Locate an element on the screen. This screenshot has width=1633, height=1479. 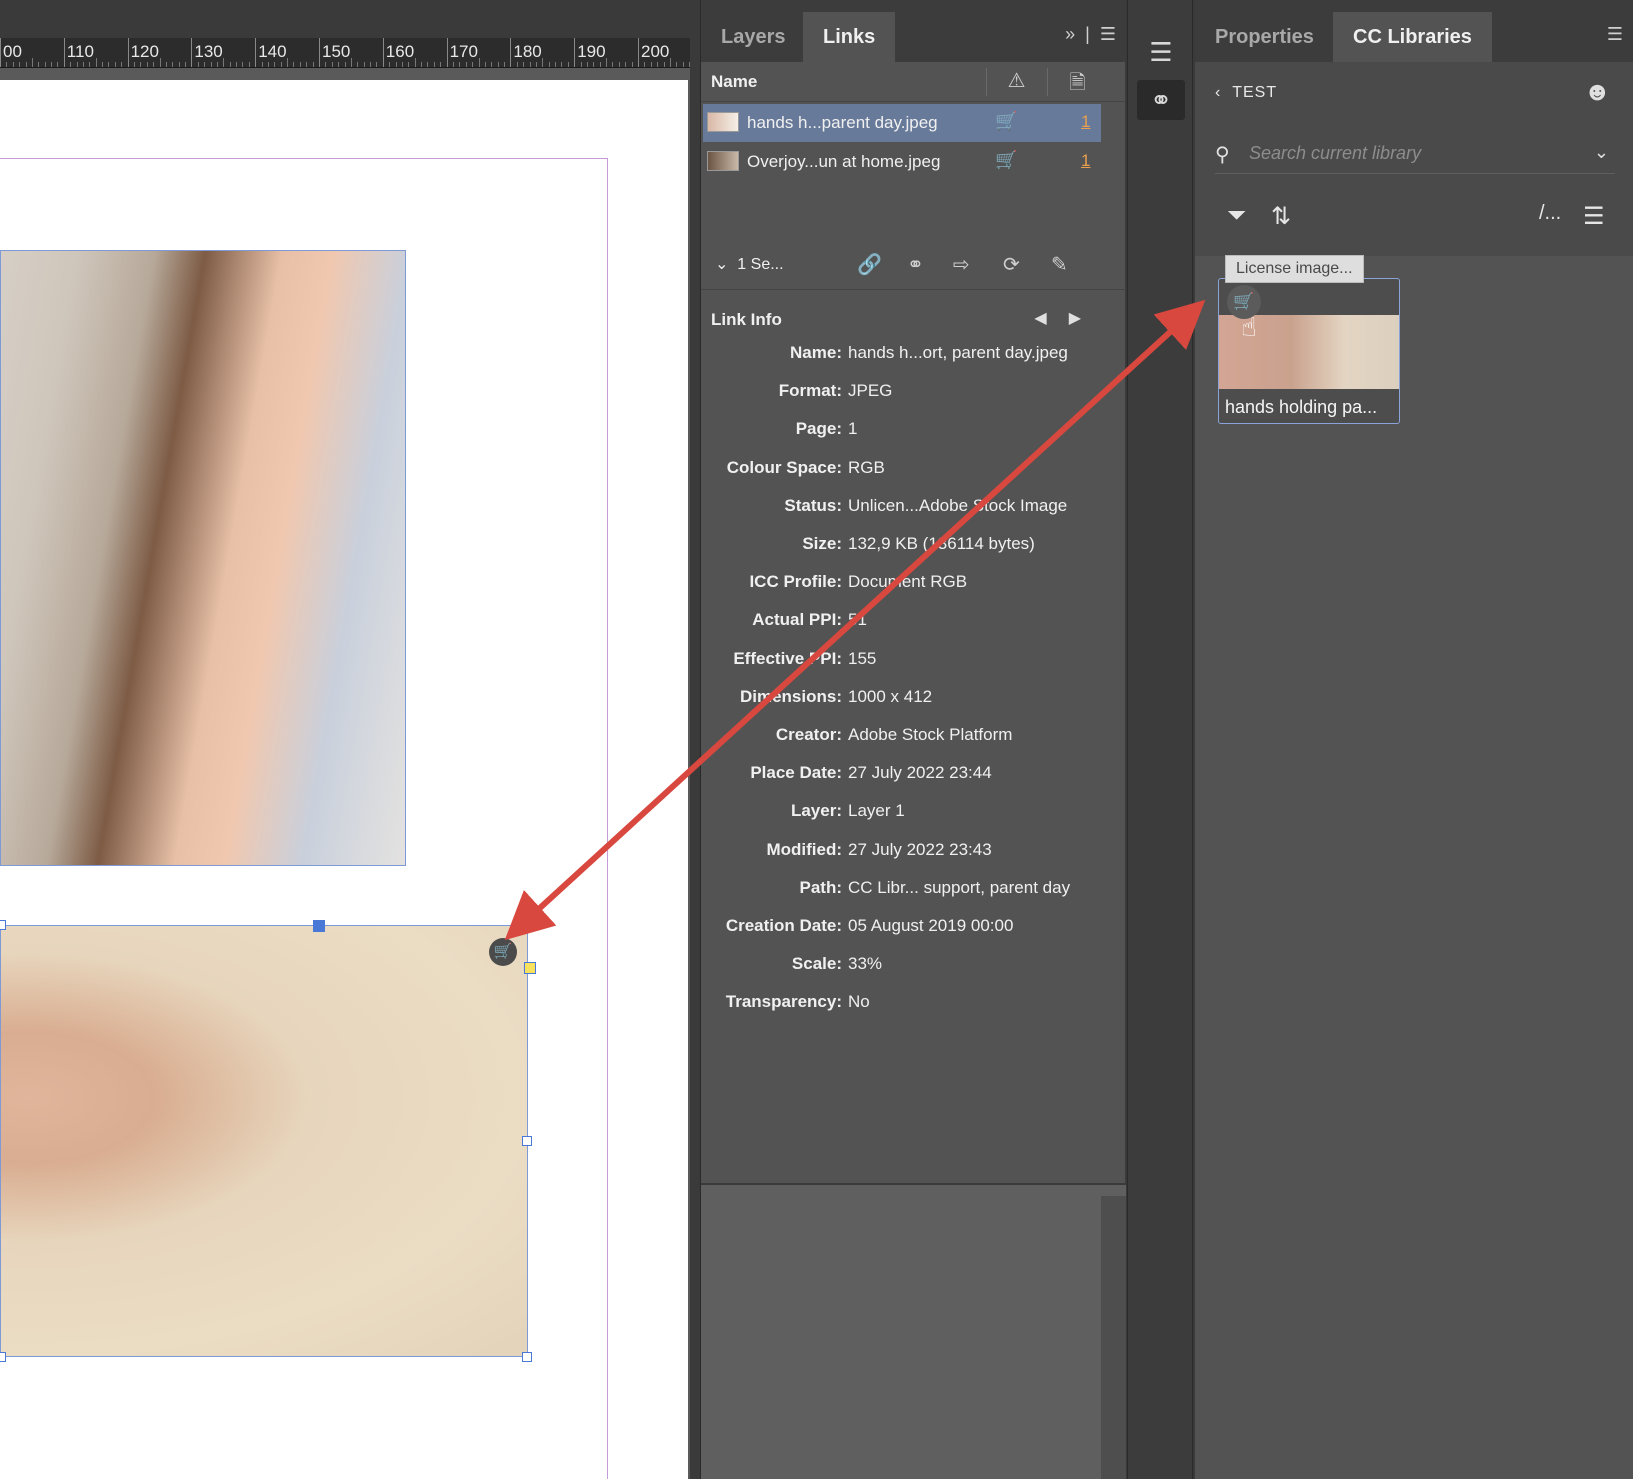
go-to-link-icon: ⇨ is located at coordinates (961, 264).